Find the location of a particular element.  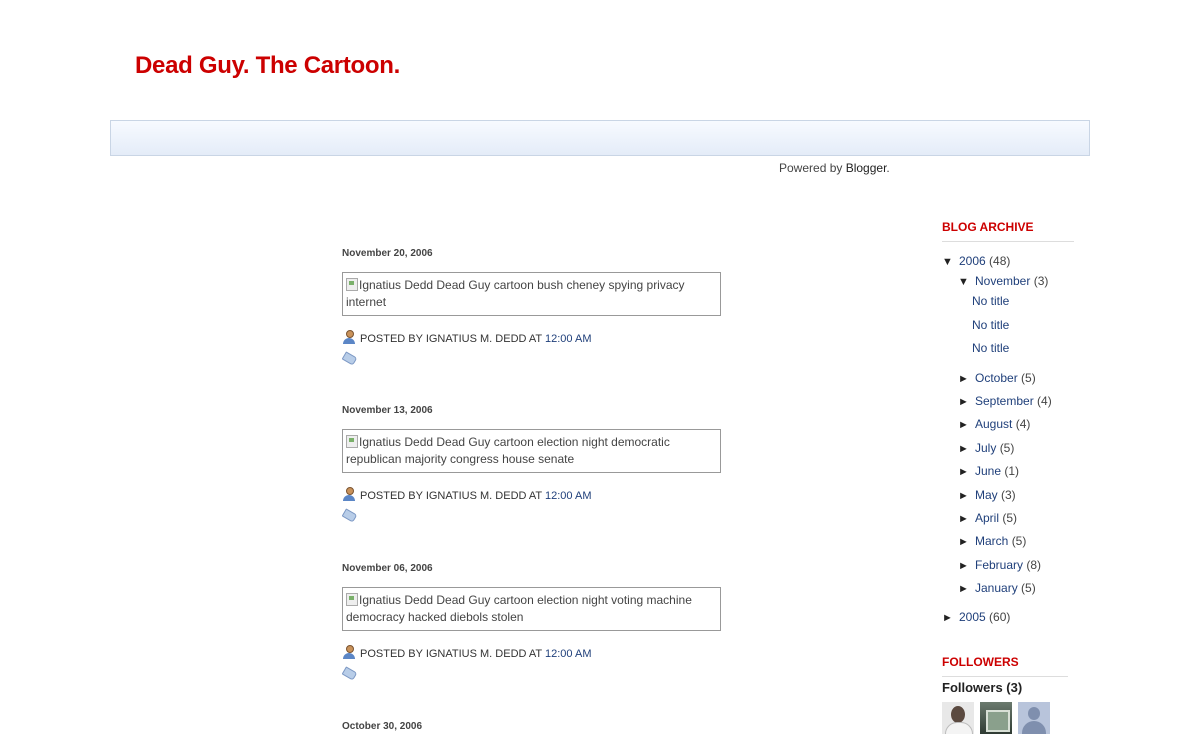

archive-month: ► April (5) is located at coordinates (987, 518).